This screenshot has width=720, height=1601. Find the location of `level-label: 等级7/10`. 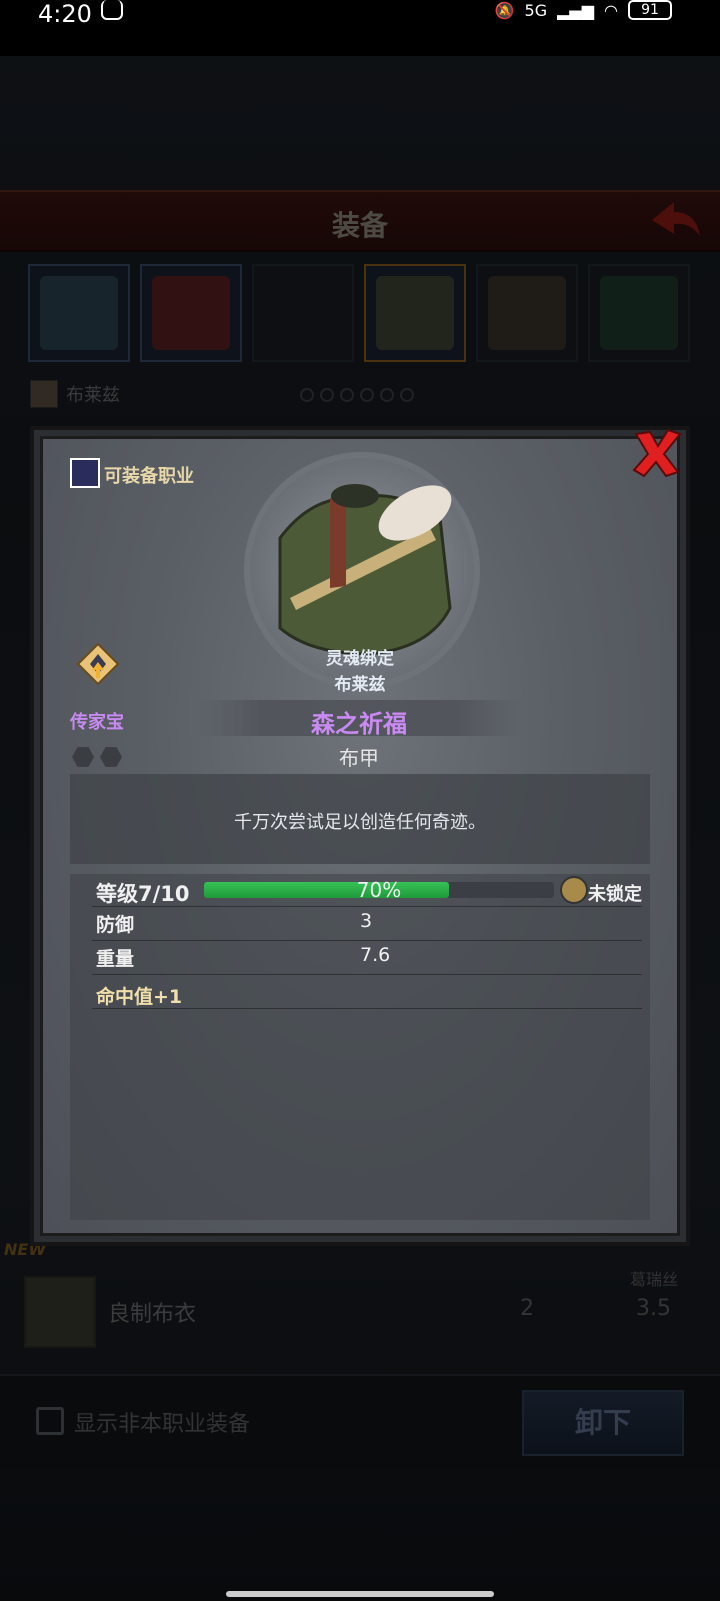

level-label: 等级7/10 is located at coordinates (143, 894).